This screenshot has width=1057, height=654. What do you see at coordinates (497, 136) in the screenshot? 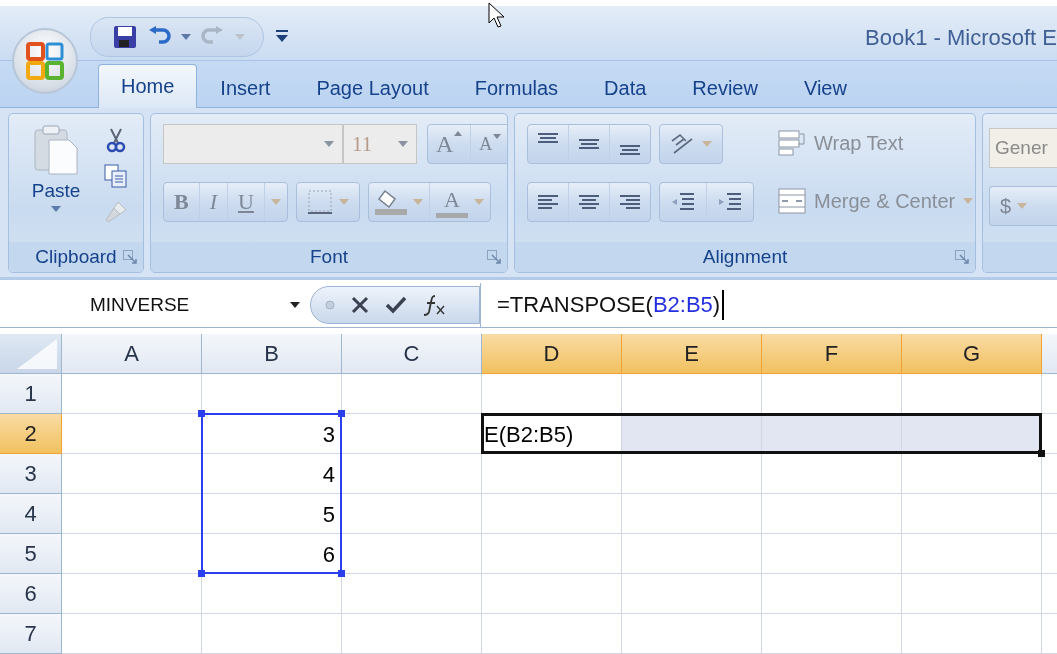
I see `caret-down-icon` at bounding box center [497, 136].